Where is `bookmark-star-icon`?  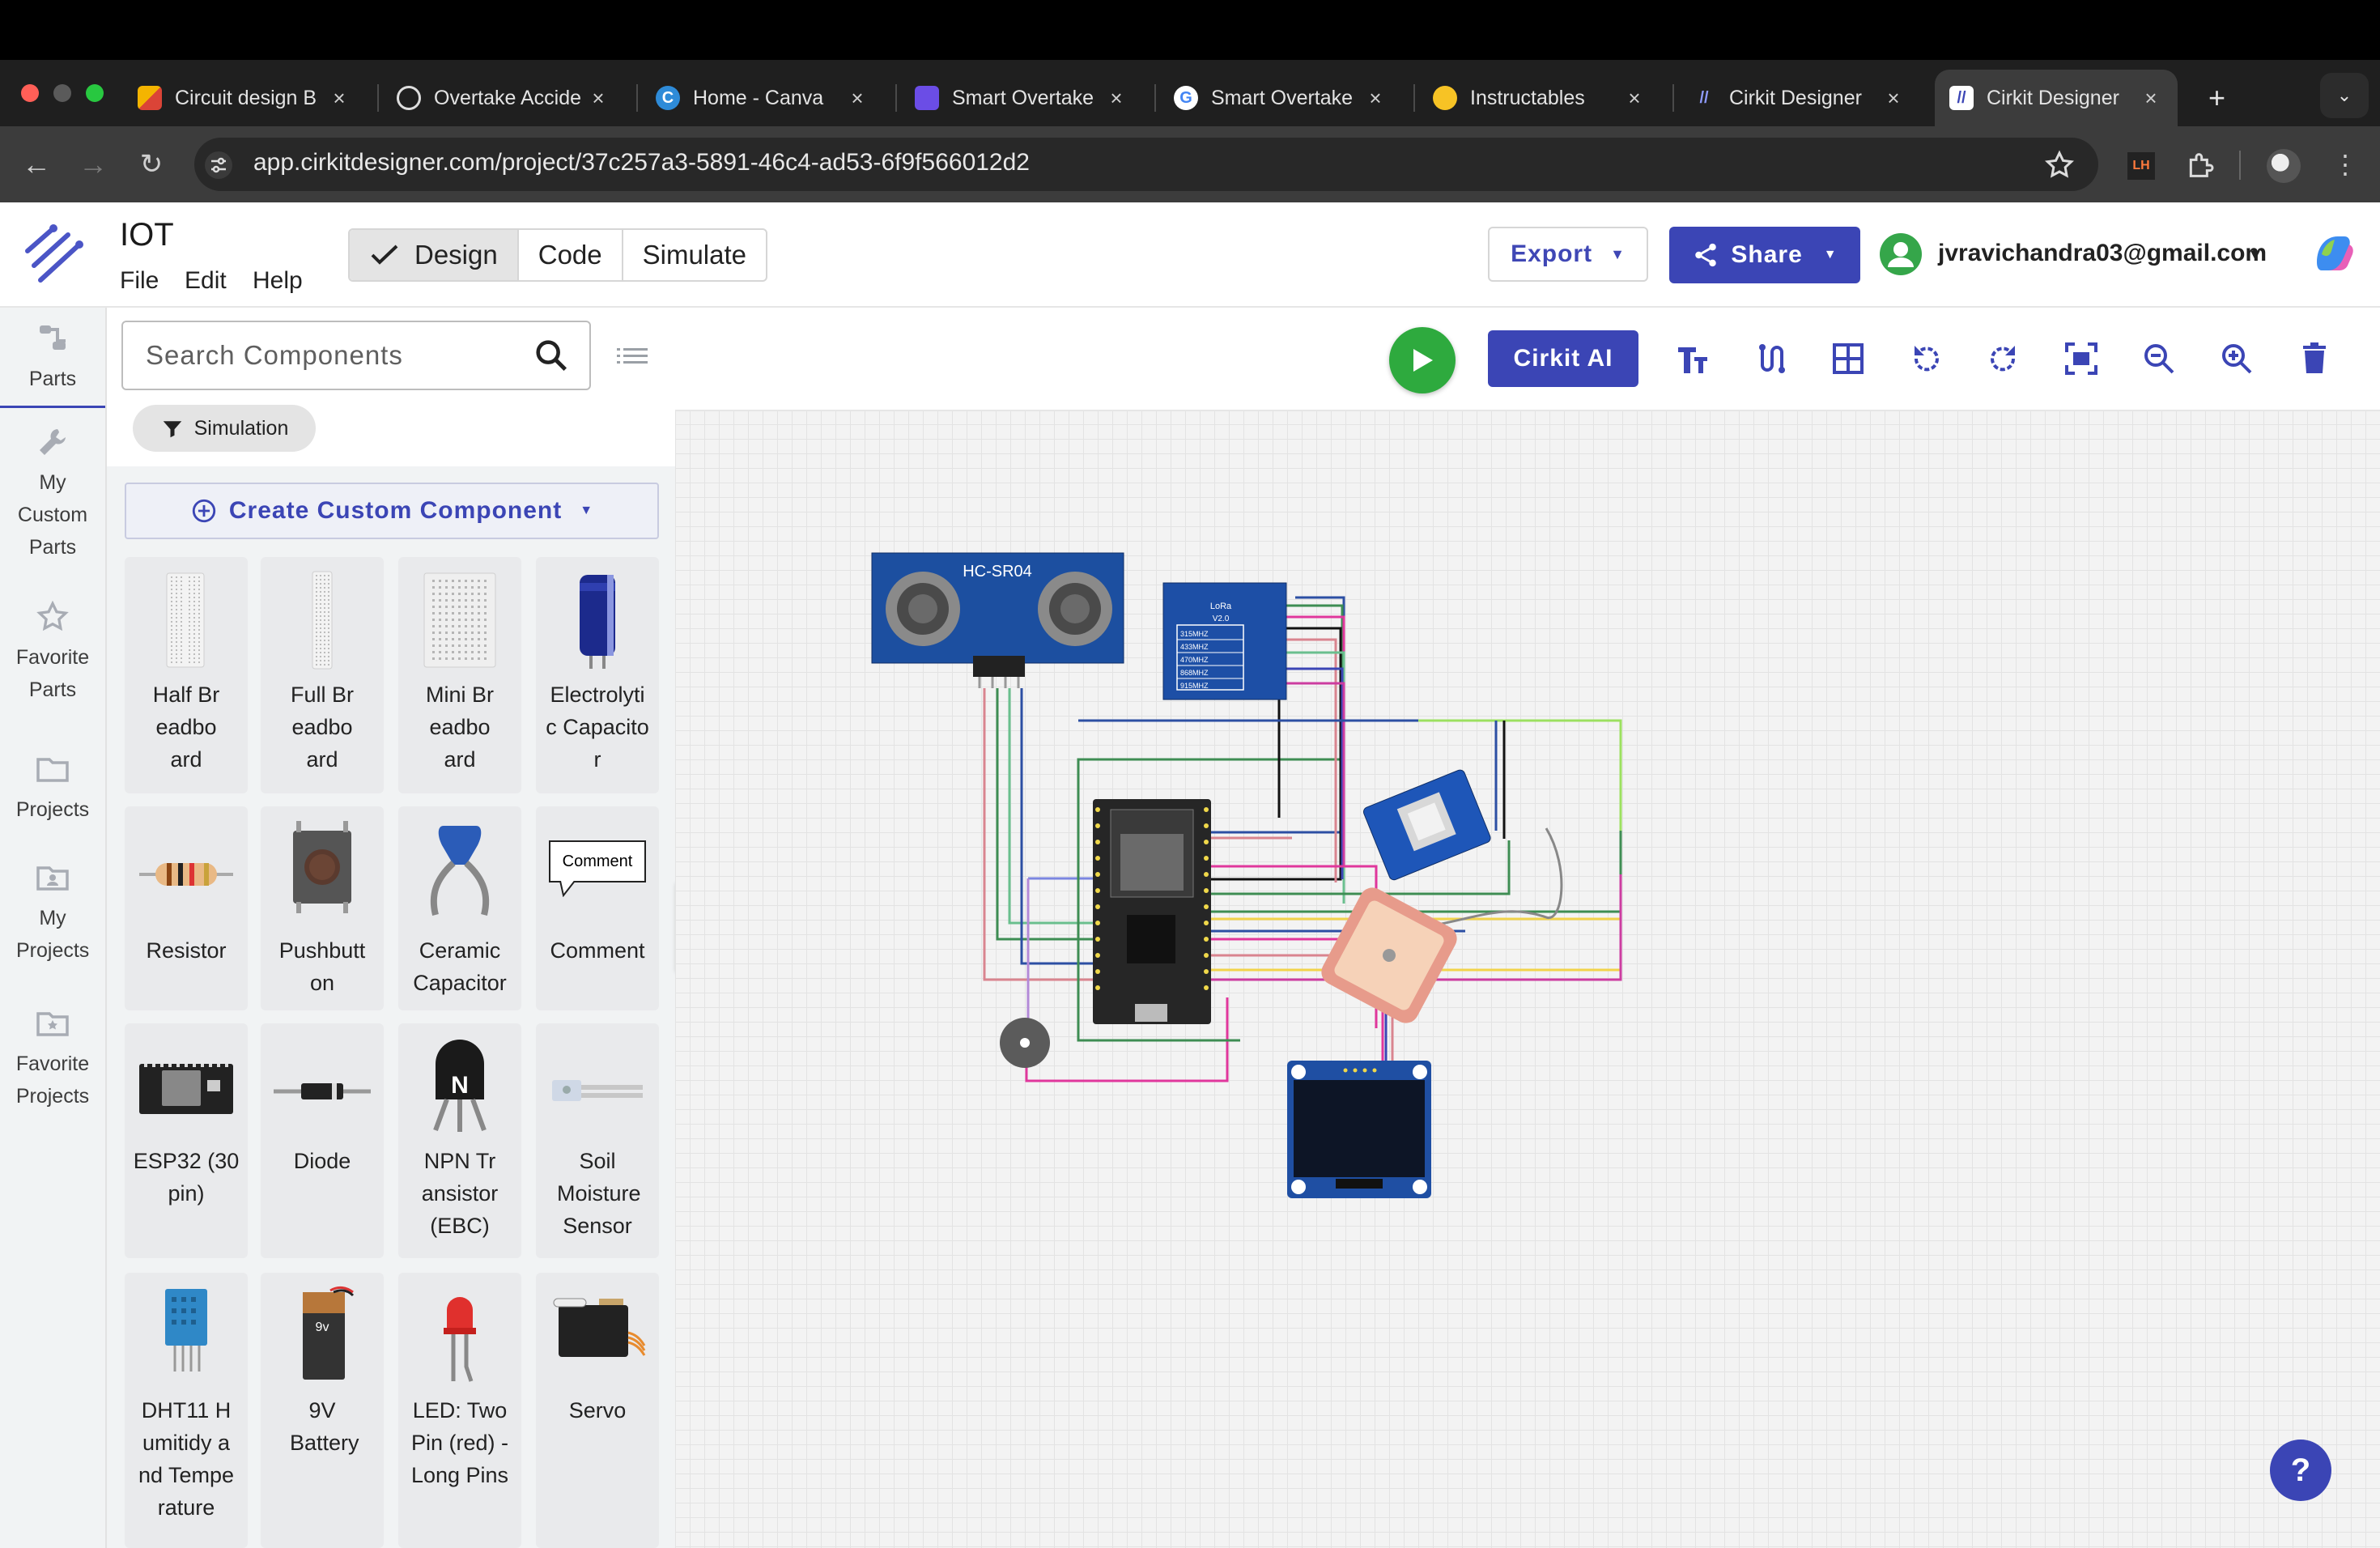
bookmark-star-icon is located at coordinates (2059, 165).